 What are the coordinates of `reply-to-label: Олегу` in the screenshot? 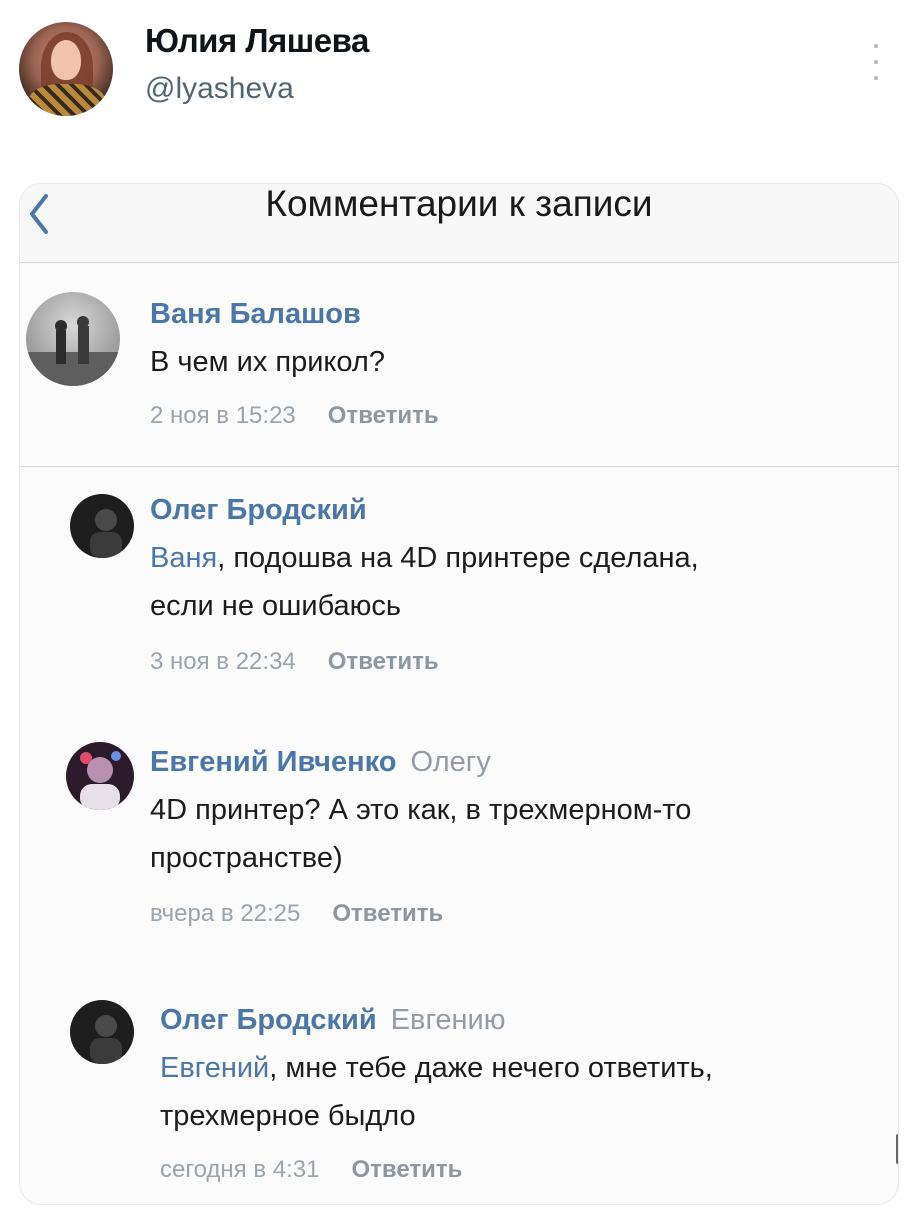 It's located at (451, 762).